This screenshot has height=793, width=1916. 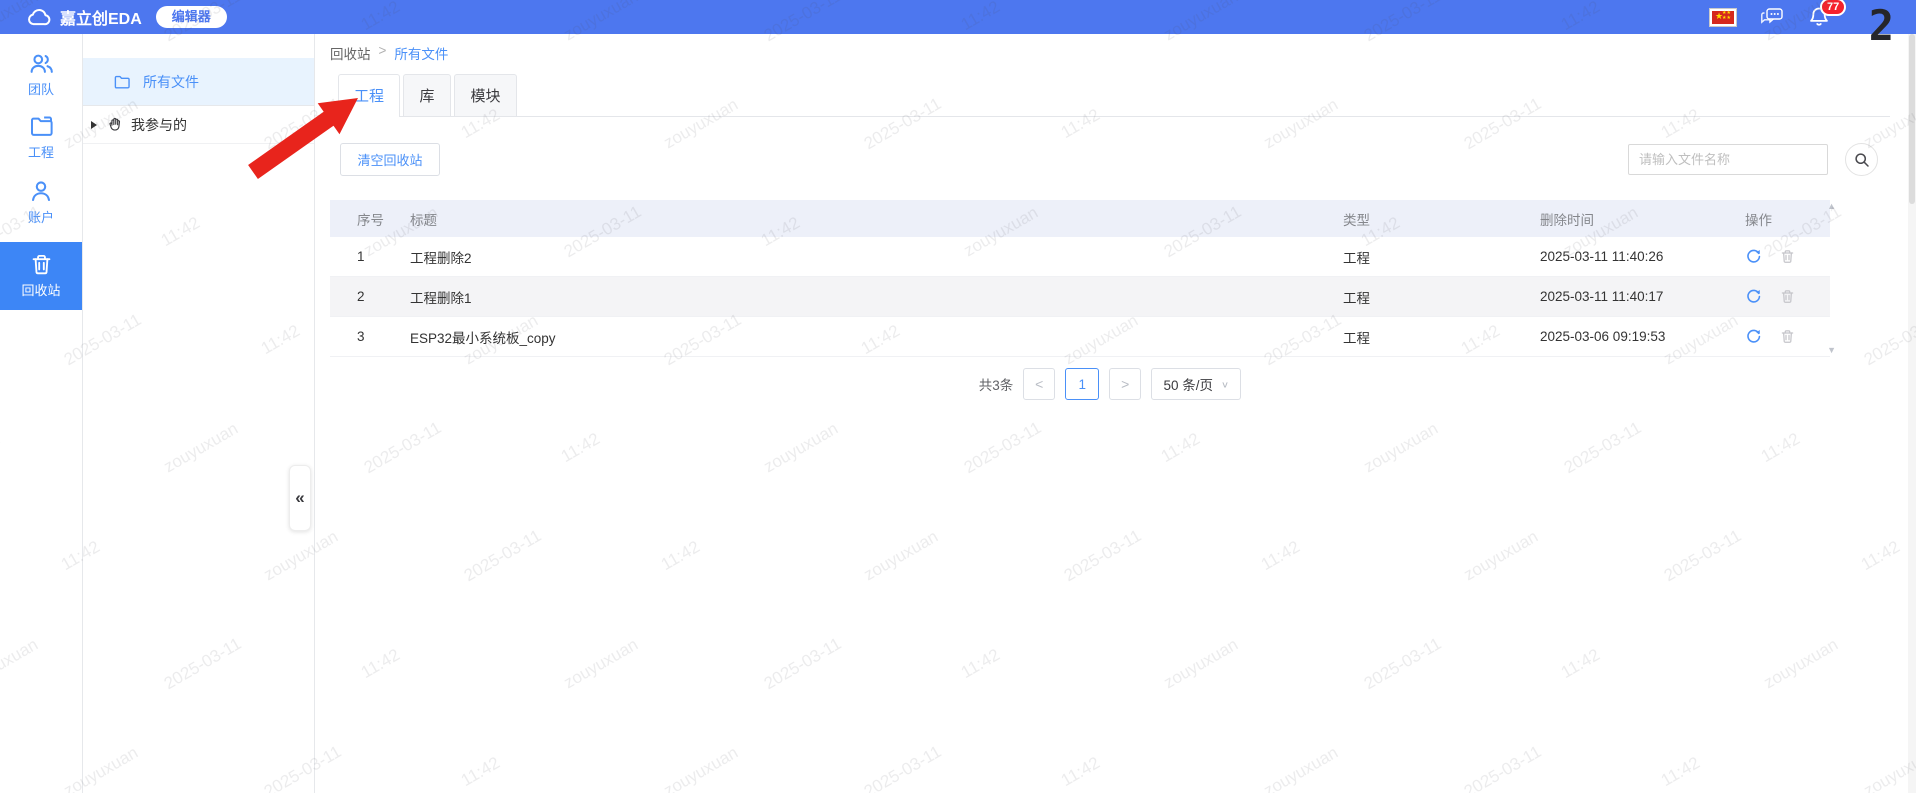 What do you see at coordinates (1080, 257) in the screenshot?
I see `table-row: 1 工程删除2 工程 2025-03-11 11:40:26` at bounding box center [1080, 257].